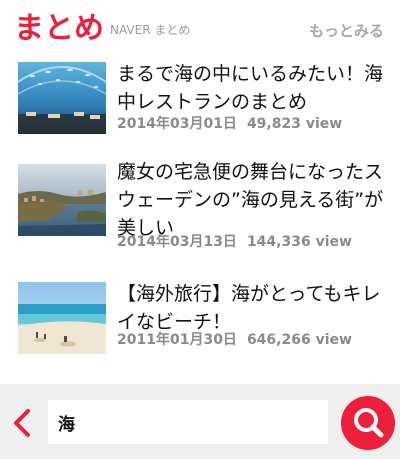  I want to click on search-icon, so click(369, 423).